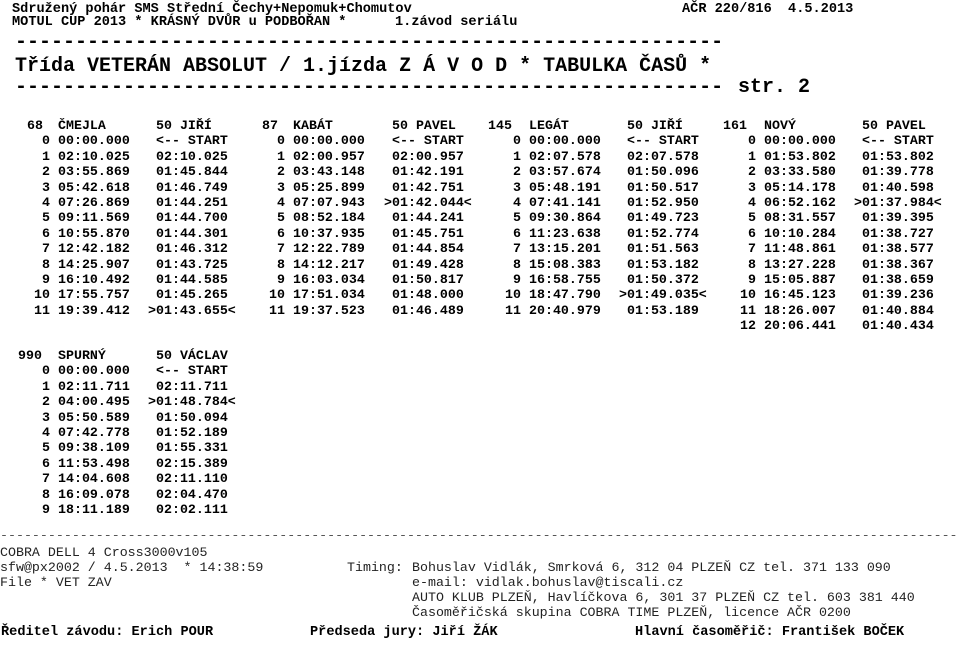 Image resolution: width=960 pixels, height=649 pixels. Describe the element at coordinates (313, 125) in the screenshot. I see `driver-surname: KABÁT` at that location.